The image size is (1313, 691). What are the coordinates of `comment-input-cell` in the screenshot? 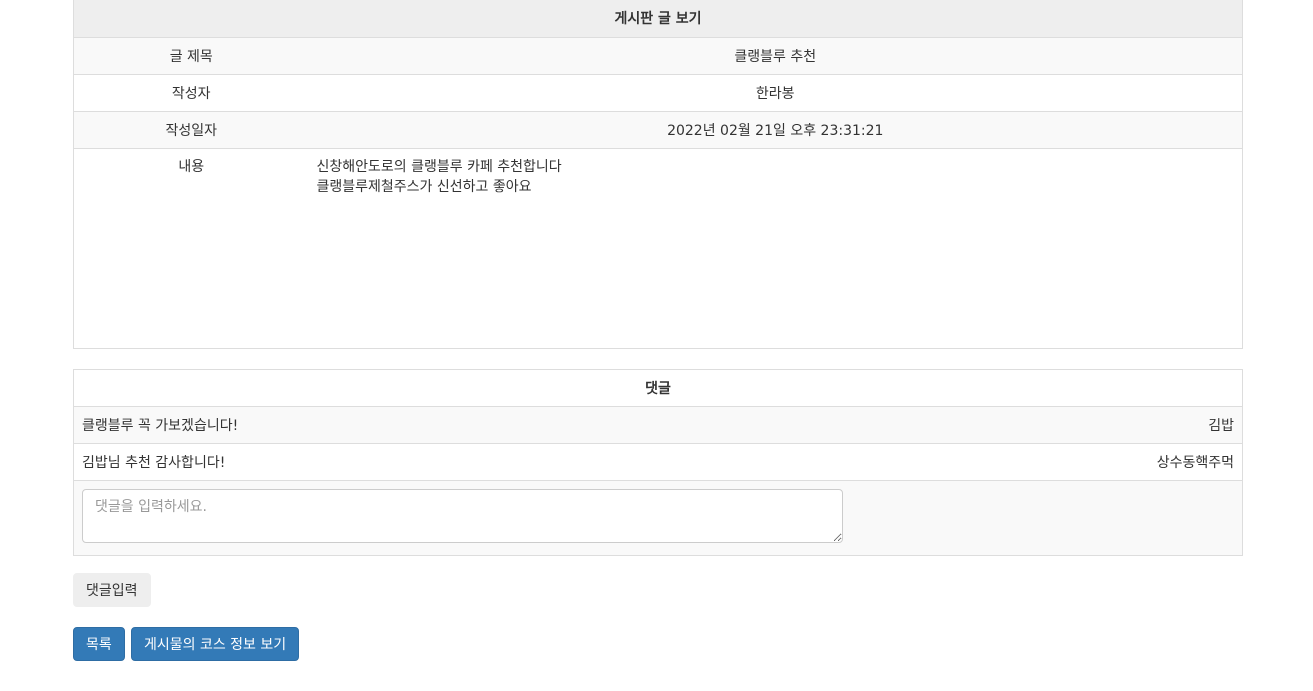 It's located at (658, 518).